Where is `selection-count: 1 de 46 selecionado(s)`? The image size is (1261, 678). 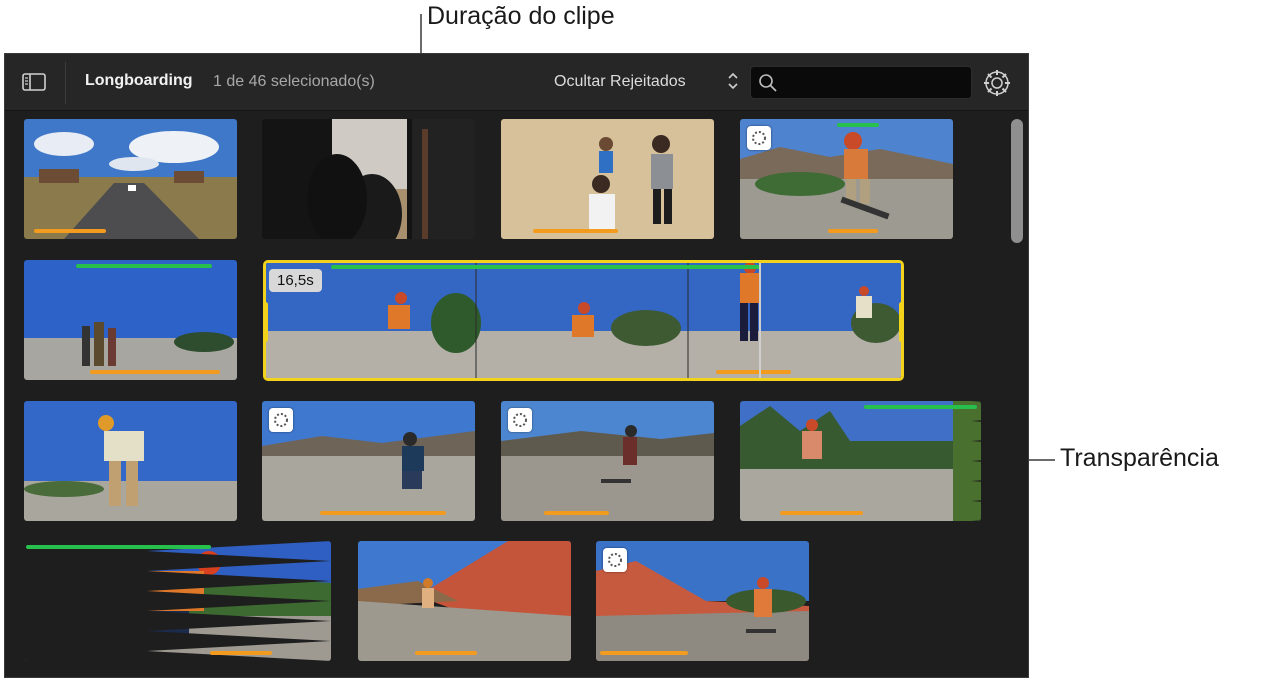 selection-count: 1 de 46 selecionado(s) is located at coordinates (294, 81).